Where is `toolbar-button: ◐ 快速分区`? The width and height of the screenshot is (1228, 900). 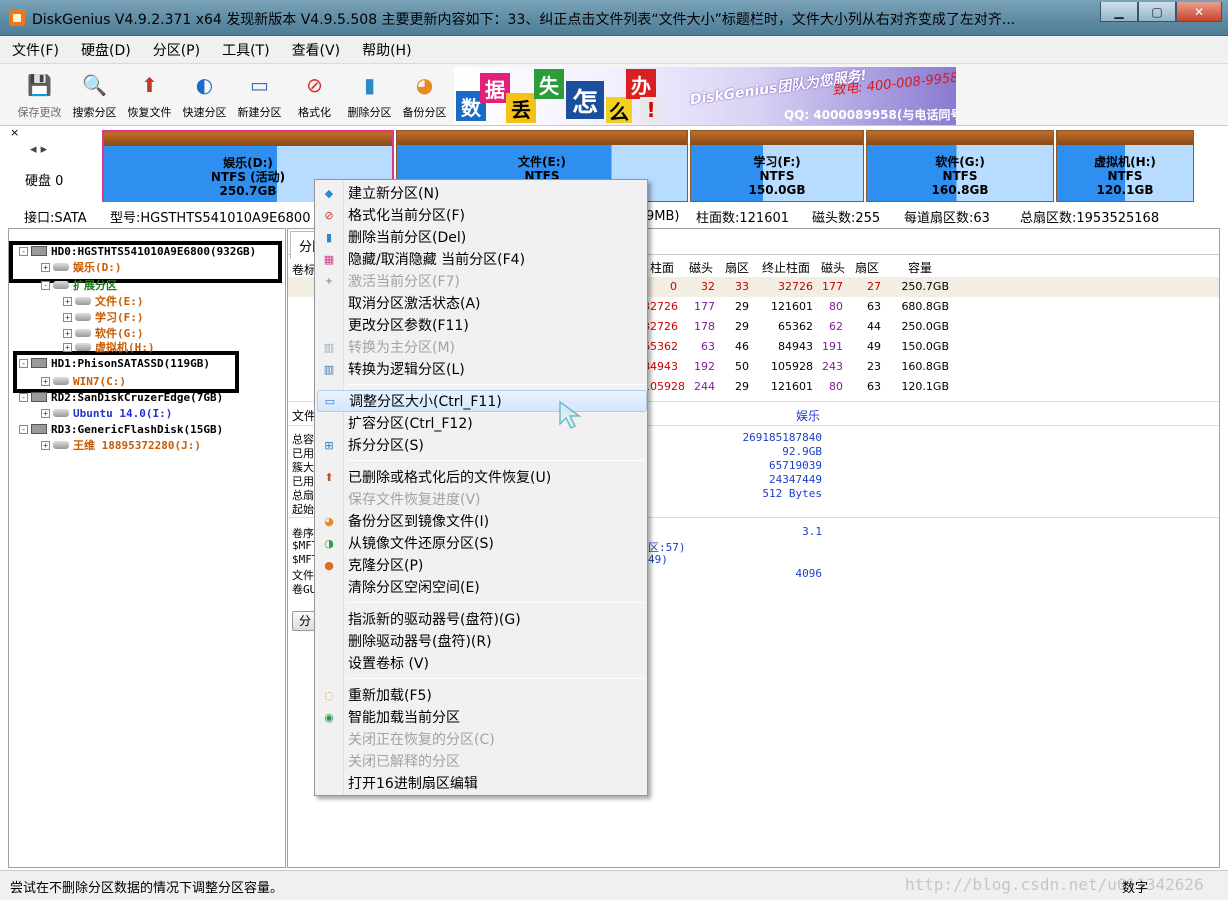
toolbar-button: ◐ 快速分区 is located at coordinates (204, 95).